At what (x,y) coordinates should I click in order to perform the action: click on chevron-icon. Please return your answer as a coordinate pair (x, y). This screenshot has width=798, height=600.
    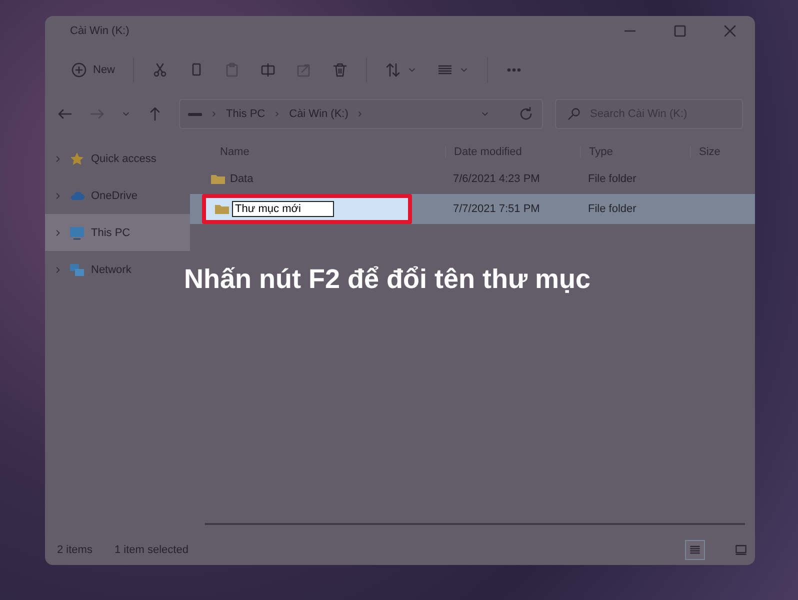
    Looking at the image, I should click on (214, 114).